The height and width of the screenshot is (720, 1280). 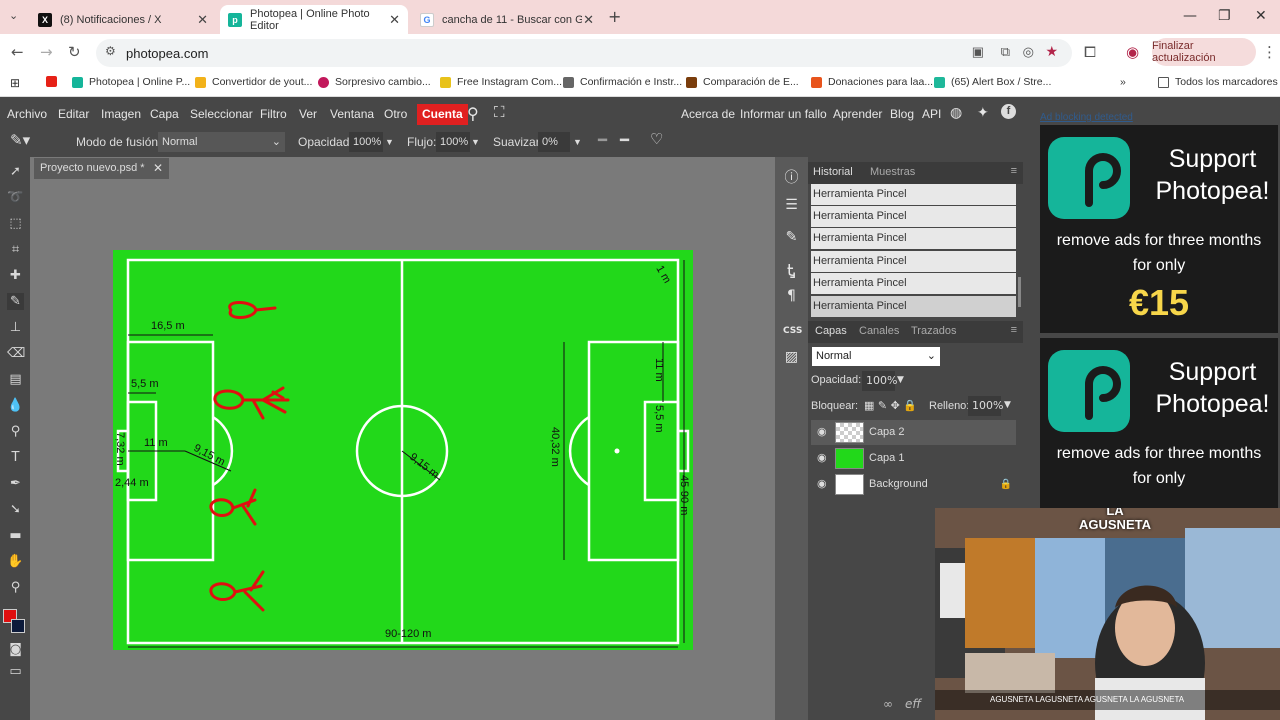 I want to click on link-blog: Blog, so click(x=902, y=114).